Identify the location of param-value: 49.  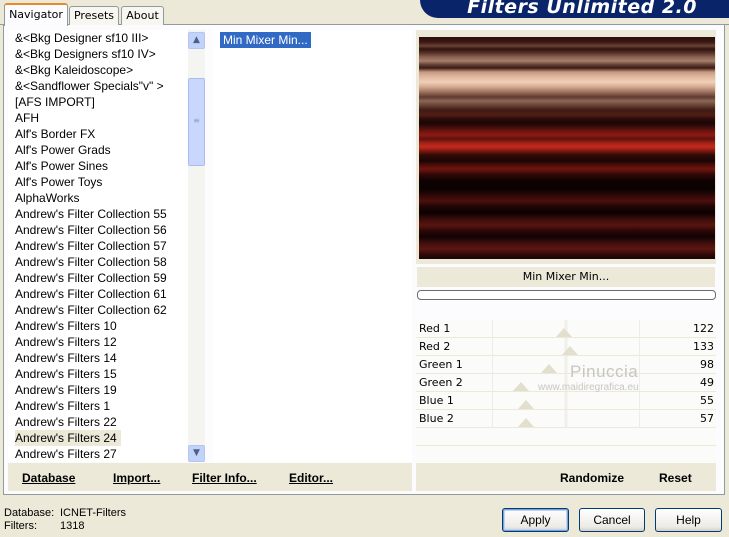
(707, 382).